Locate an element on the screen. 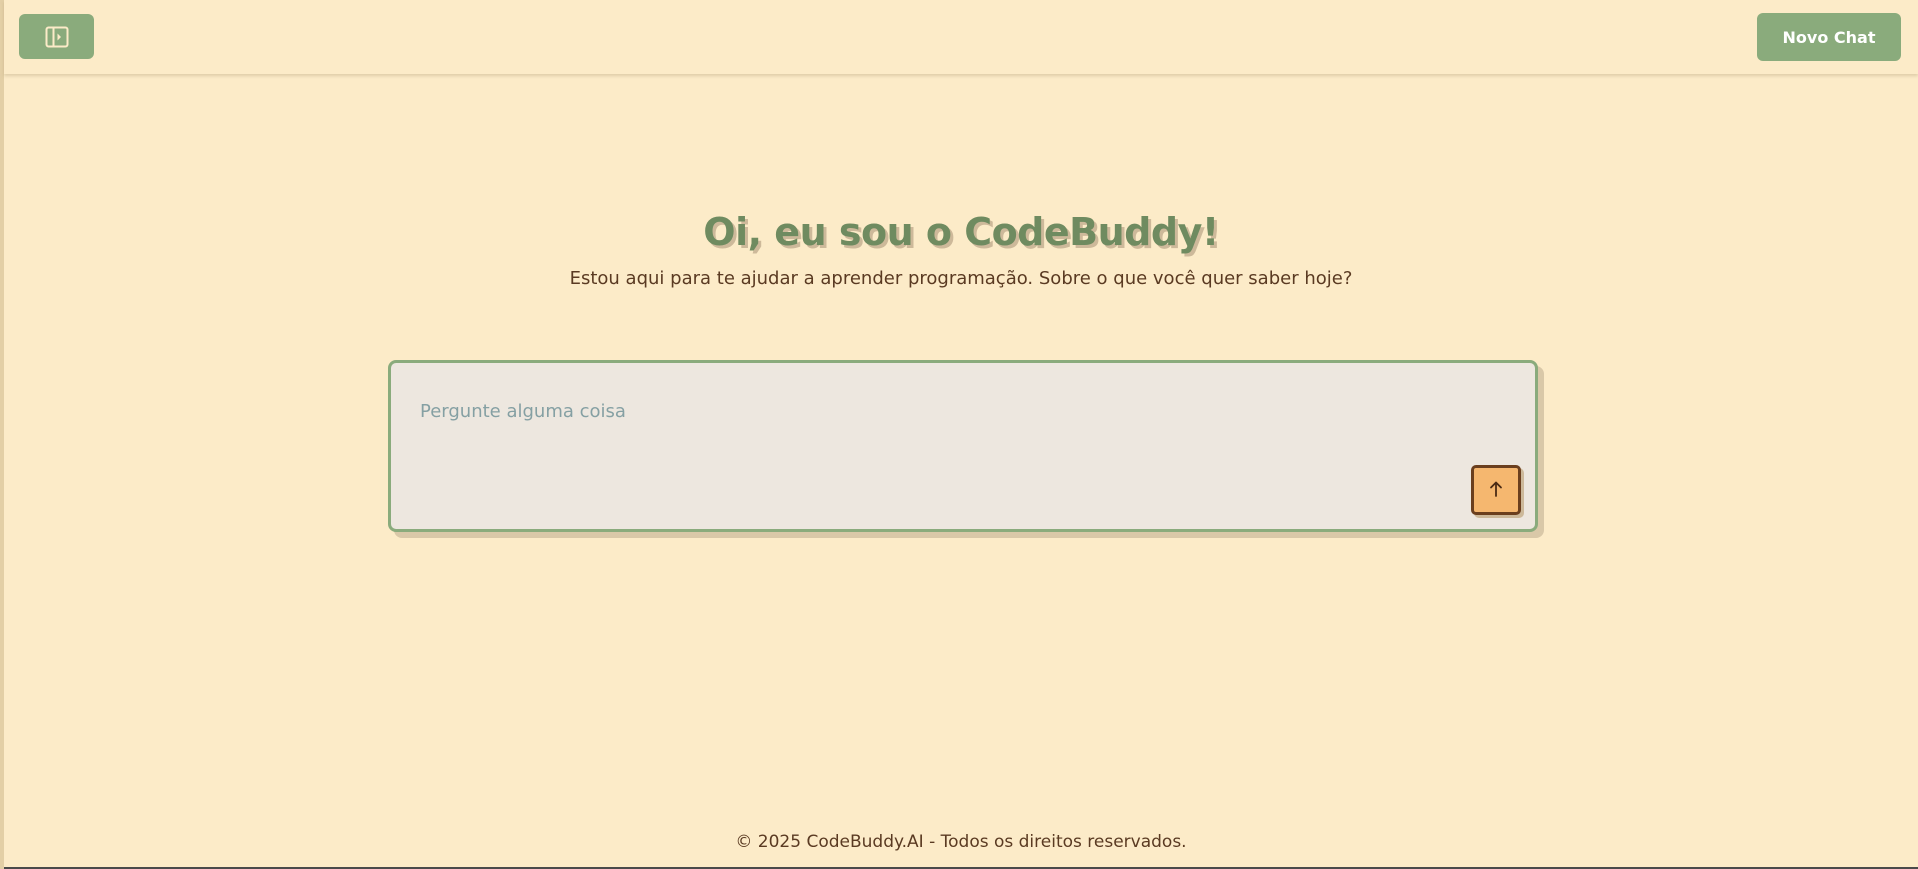  send-button is located at coordinates (1496, 490).